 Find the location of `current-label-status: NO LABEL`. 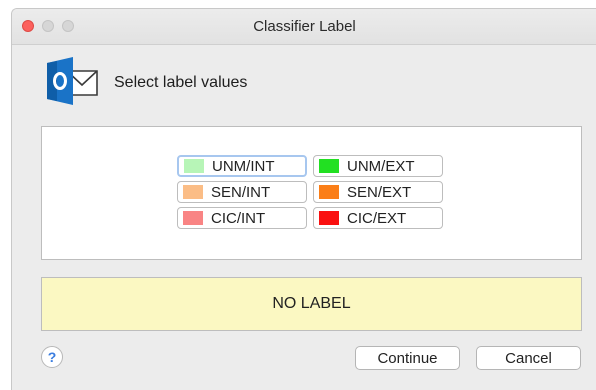

current-label-status: NO LABEL is located at coordinates (311, 304).